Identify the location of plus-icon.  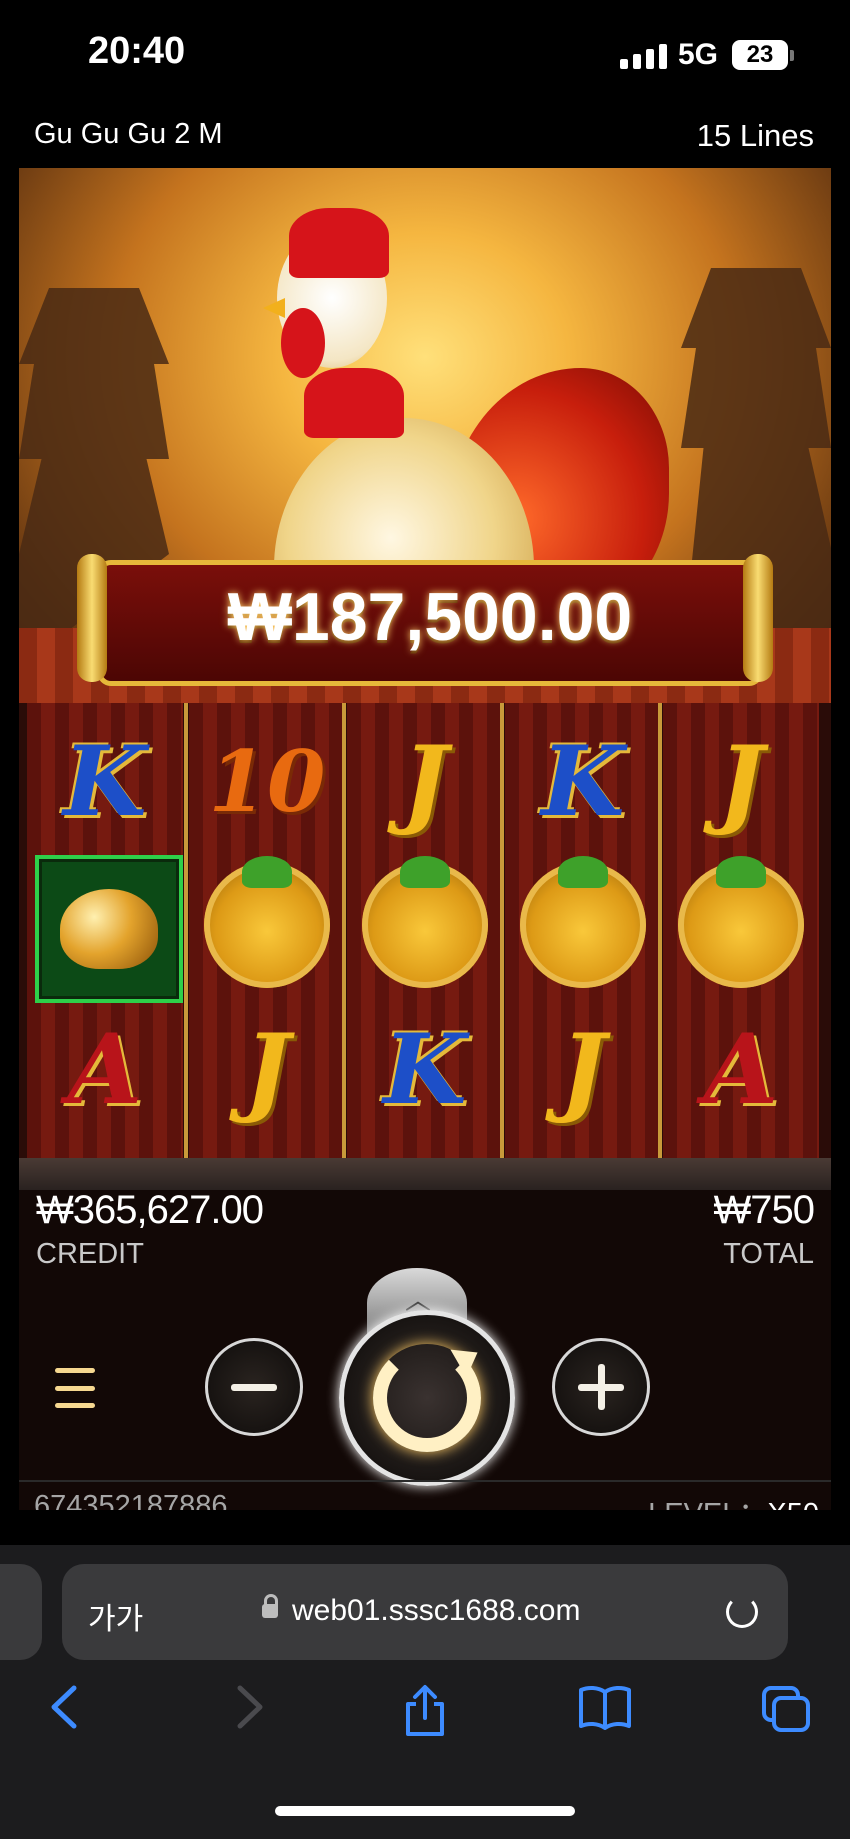
(601, 1387).